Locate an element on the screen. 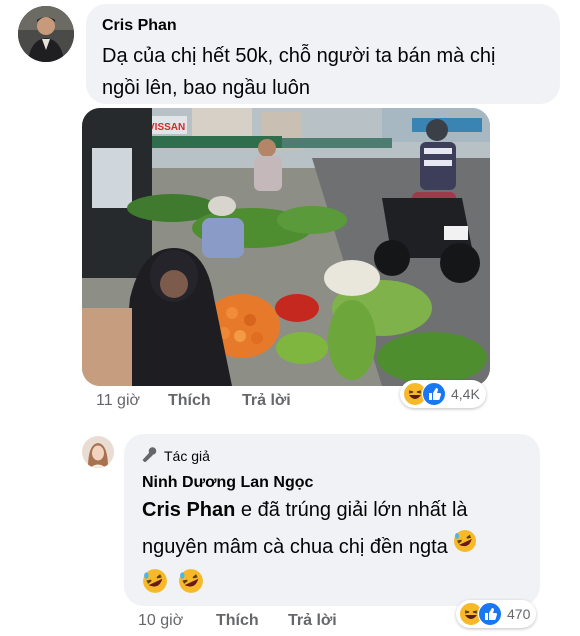 This screenshot has width=580, height=636. comment-time: 11 giờ is located at coordinates (132, 401).